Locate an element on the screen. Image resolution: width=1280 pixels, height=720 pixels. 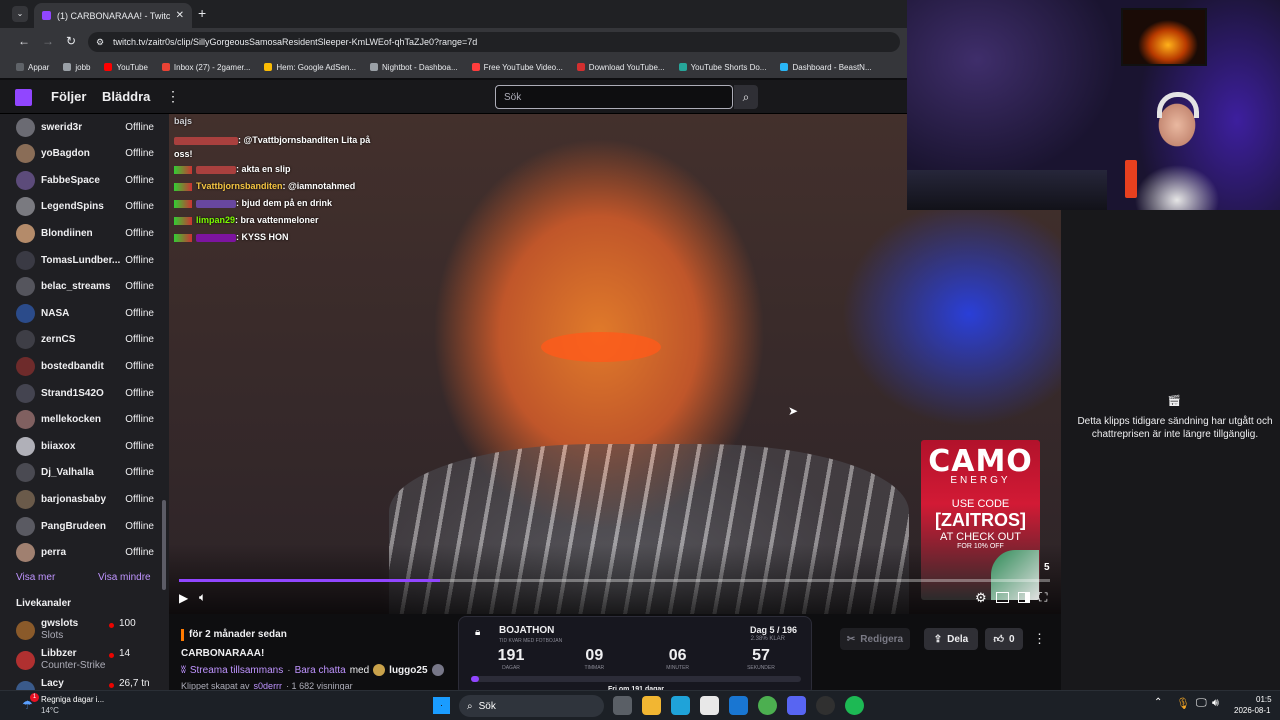
sidebar-channel-item: NASA Offline is located at coordinates (85, 313).